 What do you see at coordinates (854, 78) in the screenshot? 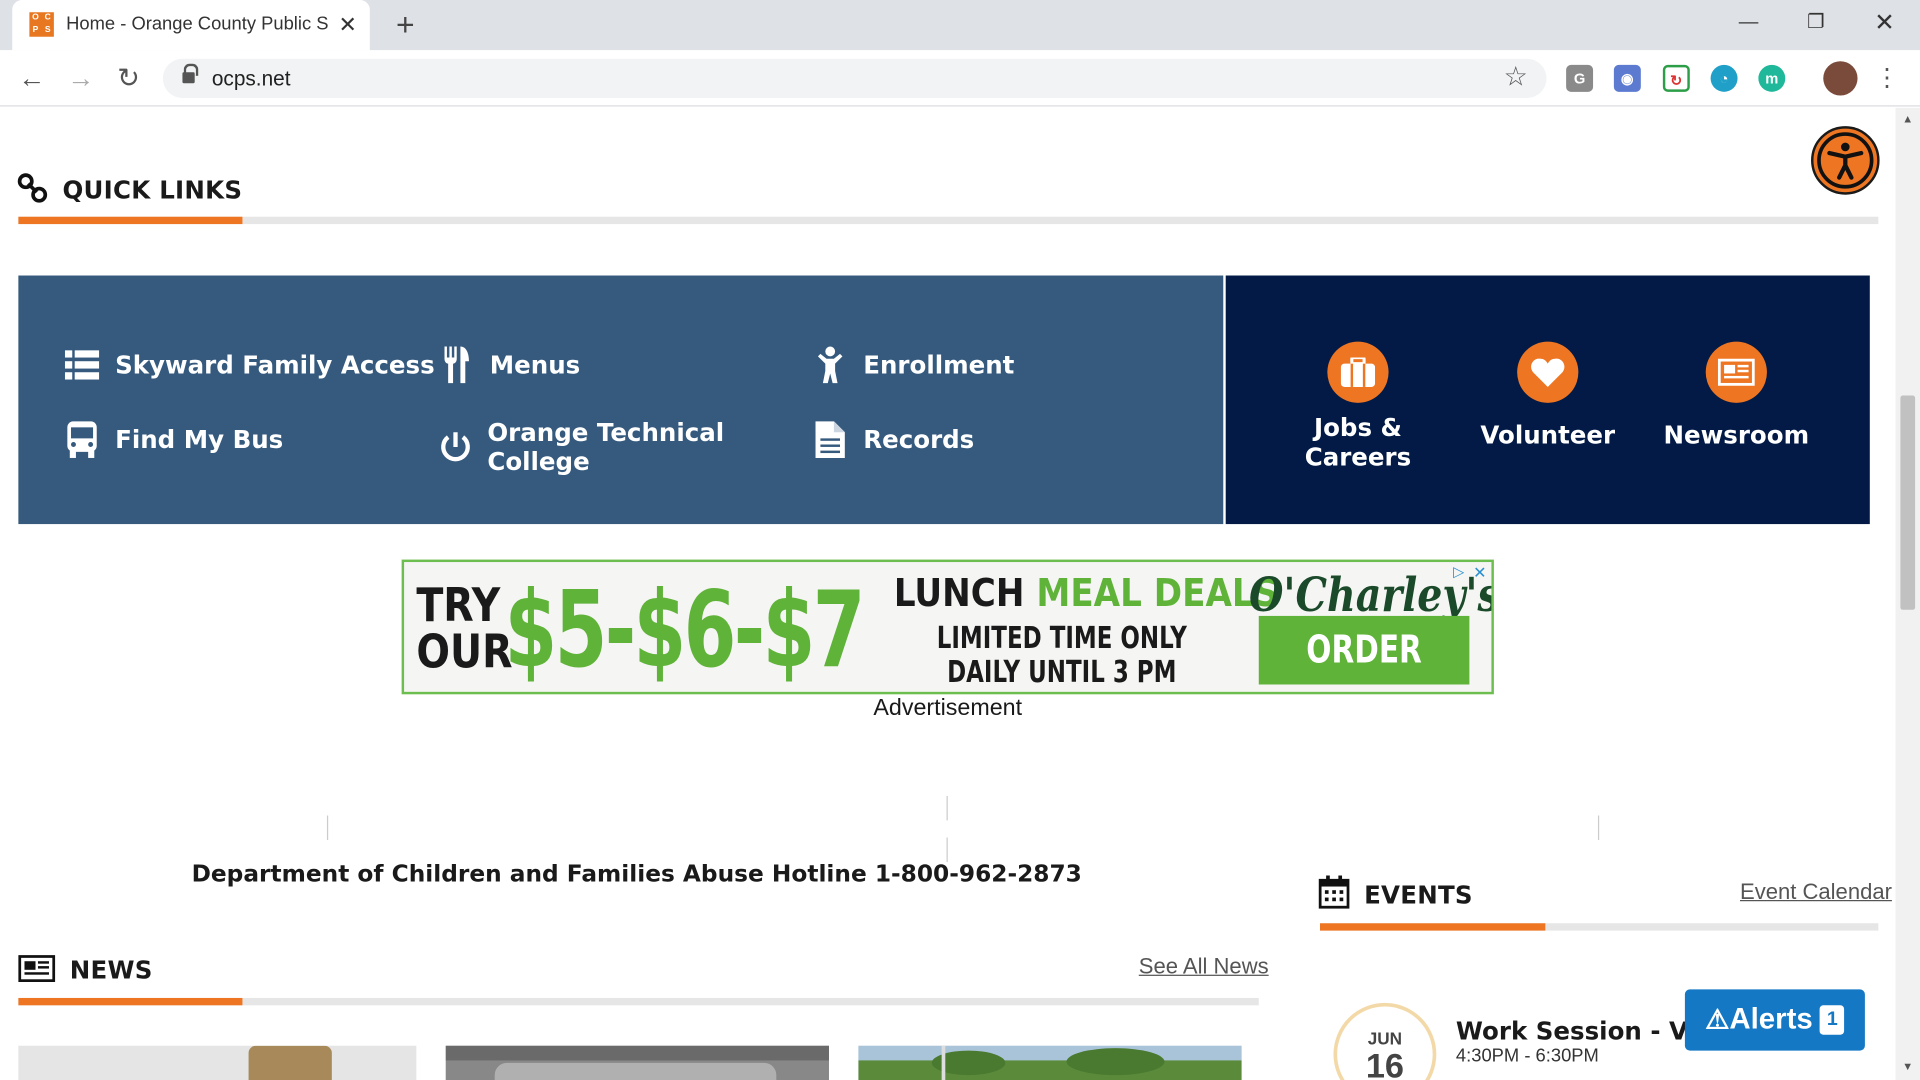
I see `address-bar: ocps.net ☆` at bounding box center [854, 78].